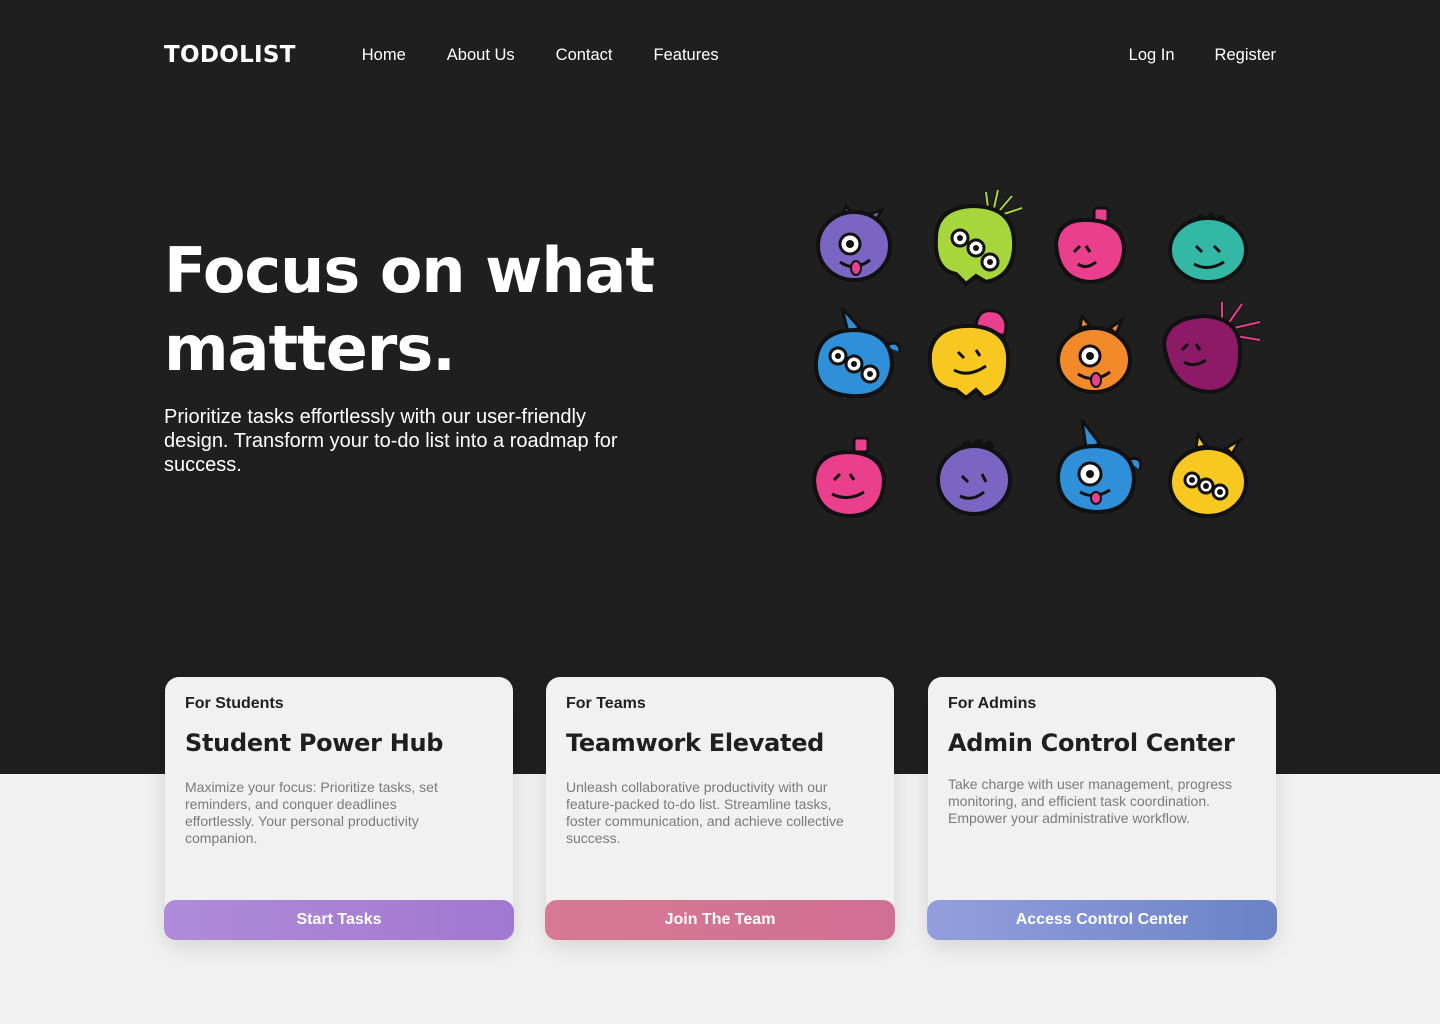  What do you see at coordinates (424, 310) in the screenshot?
I see `hero-headline: Focus on what matters.` at bounding box center [424, 310].